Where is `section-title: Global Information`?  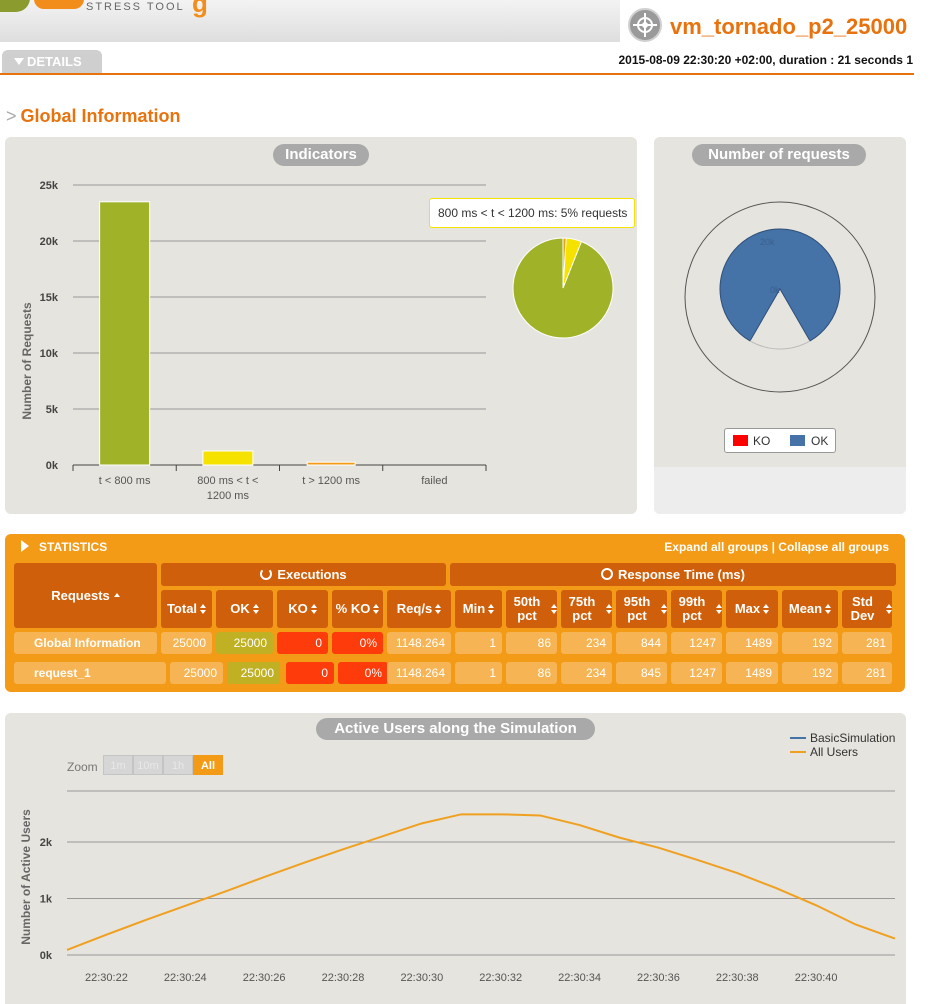 section-title: Global Information is located at coordinates (100, 116).